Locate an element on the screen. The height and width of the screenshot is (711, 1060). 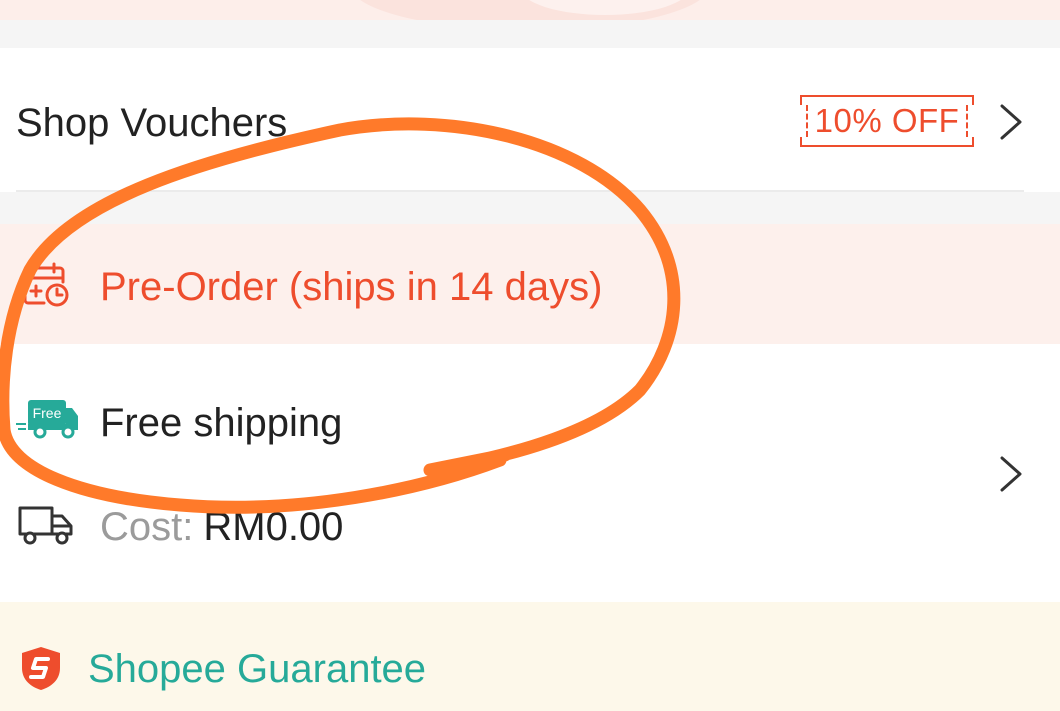
truck-icon is located at coordinates (45, 525).